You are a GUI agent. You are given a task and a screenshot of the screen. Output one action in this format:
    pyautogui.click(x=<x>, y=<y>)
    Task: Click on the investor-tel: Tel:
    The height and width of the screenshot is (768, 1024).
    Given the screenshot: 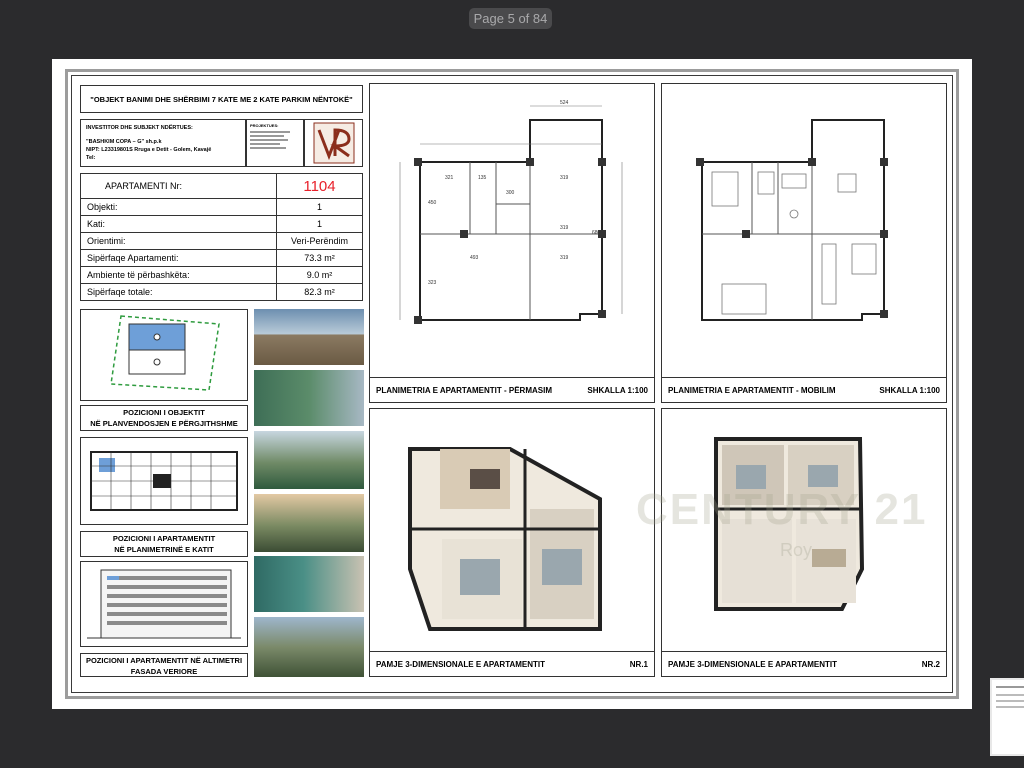 What is the action you would take?
    pyautogui.click(x=91, y=158)
    